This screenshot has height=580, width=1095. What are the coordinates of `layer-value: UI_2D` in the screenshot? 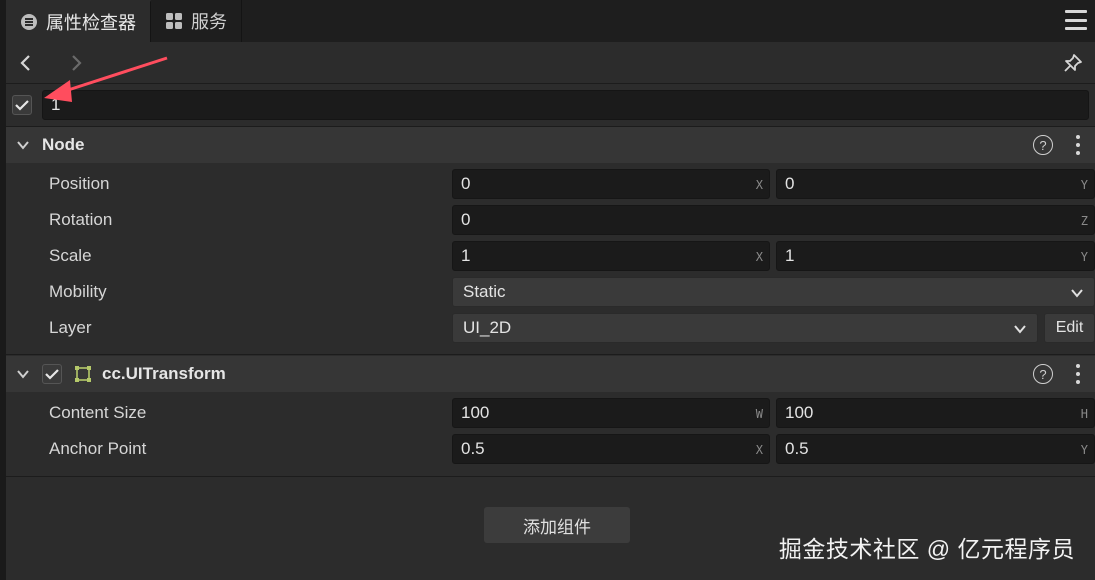 It's located at (487, 327).